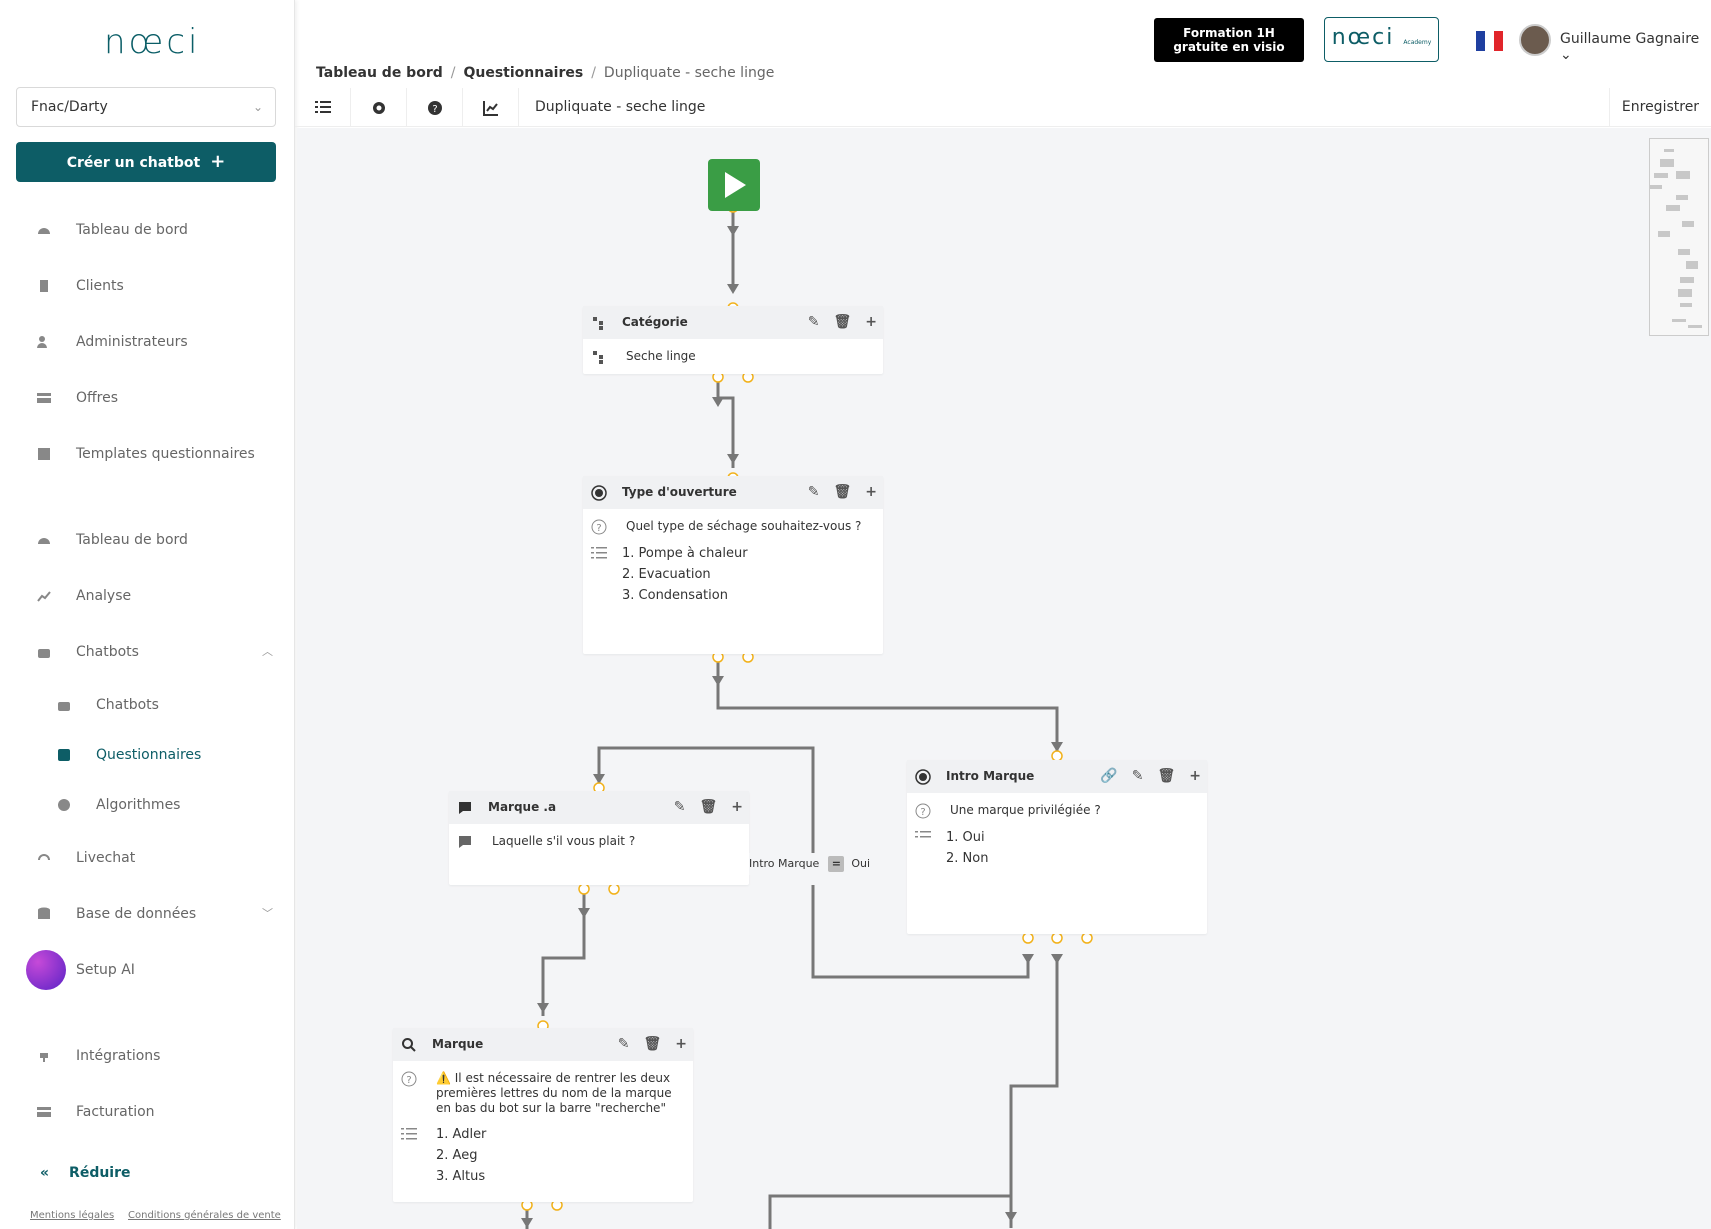 This screenshot has height=1229, width=1711. What do you see at coordinates (661, 356) in the screenshot?
I see `node-content: Seche linge` at bounding box center [661, 356].